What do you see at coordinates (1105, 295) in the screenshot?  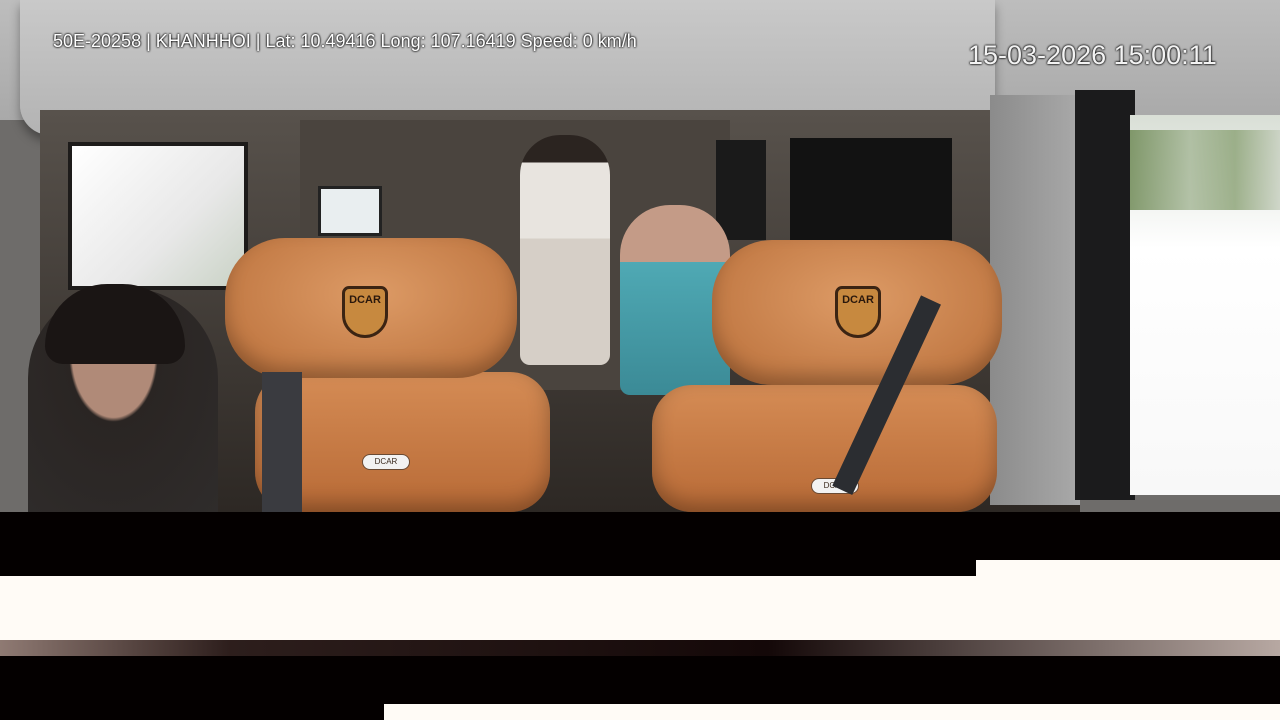 I see `door-frame` at bounding box center [1105, 295].